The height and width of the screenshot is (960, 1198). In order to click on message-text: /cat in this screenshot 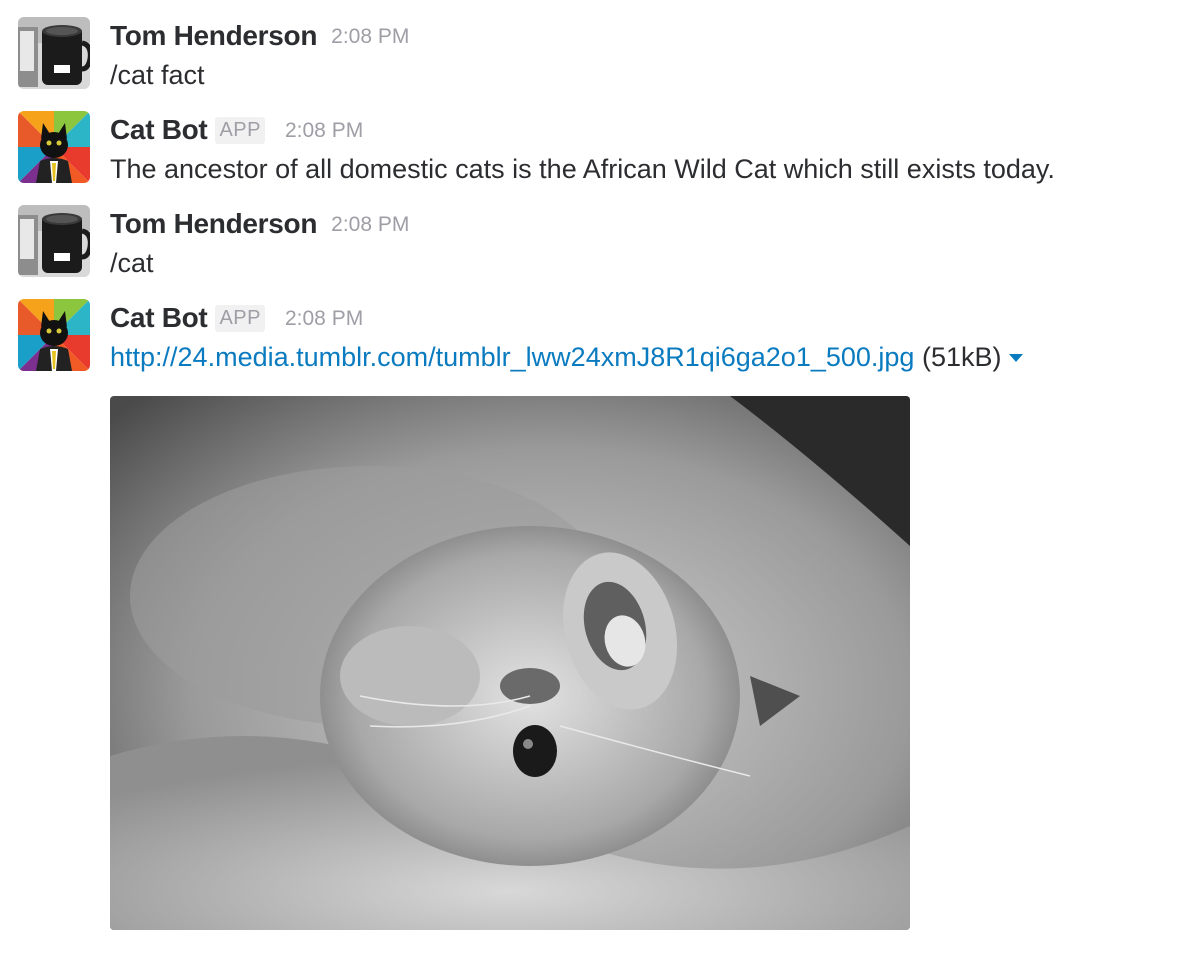, I will do `click(132, 263)`.